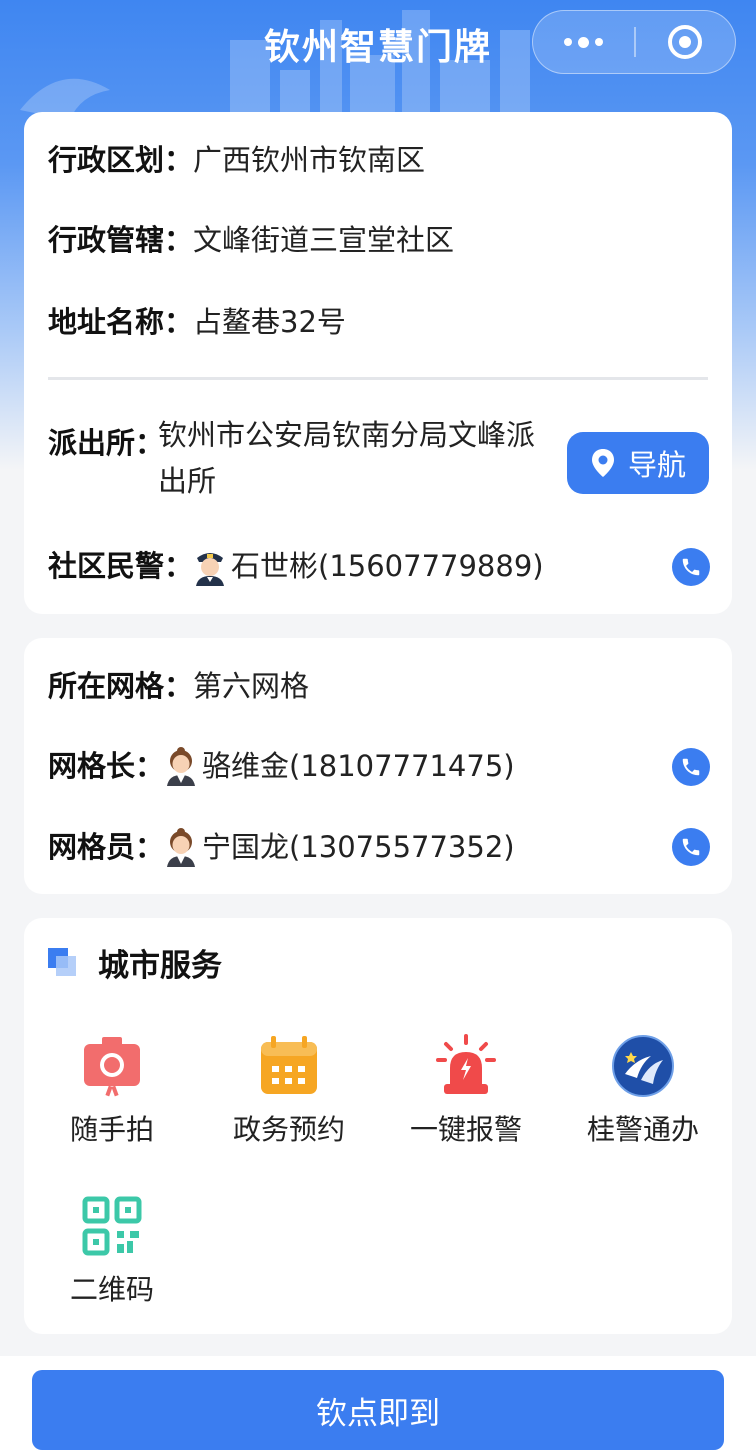 This screenshot has width=756, height=1455. What do you see at coordinates (111, 1289) in the screenshot?
I see `service-label: 二维码` at bounding box center [111, 1289].